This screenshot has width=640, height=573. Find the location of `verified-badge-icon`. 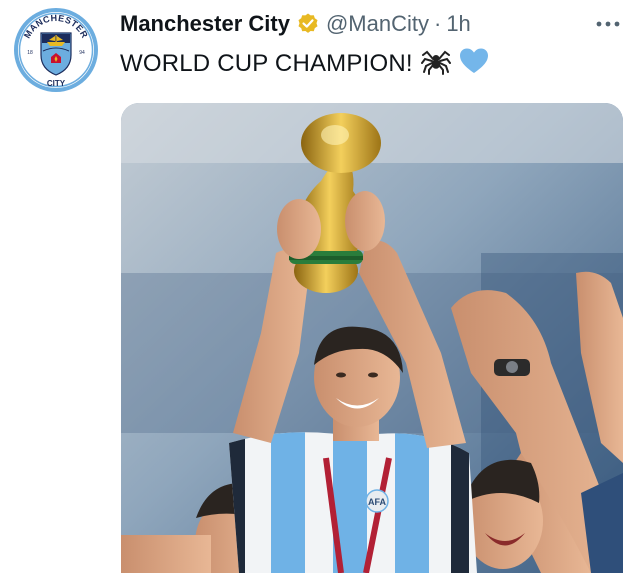

verified-badge-icon is located at coordinates (308, 24).